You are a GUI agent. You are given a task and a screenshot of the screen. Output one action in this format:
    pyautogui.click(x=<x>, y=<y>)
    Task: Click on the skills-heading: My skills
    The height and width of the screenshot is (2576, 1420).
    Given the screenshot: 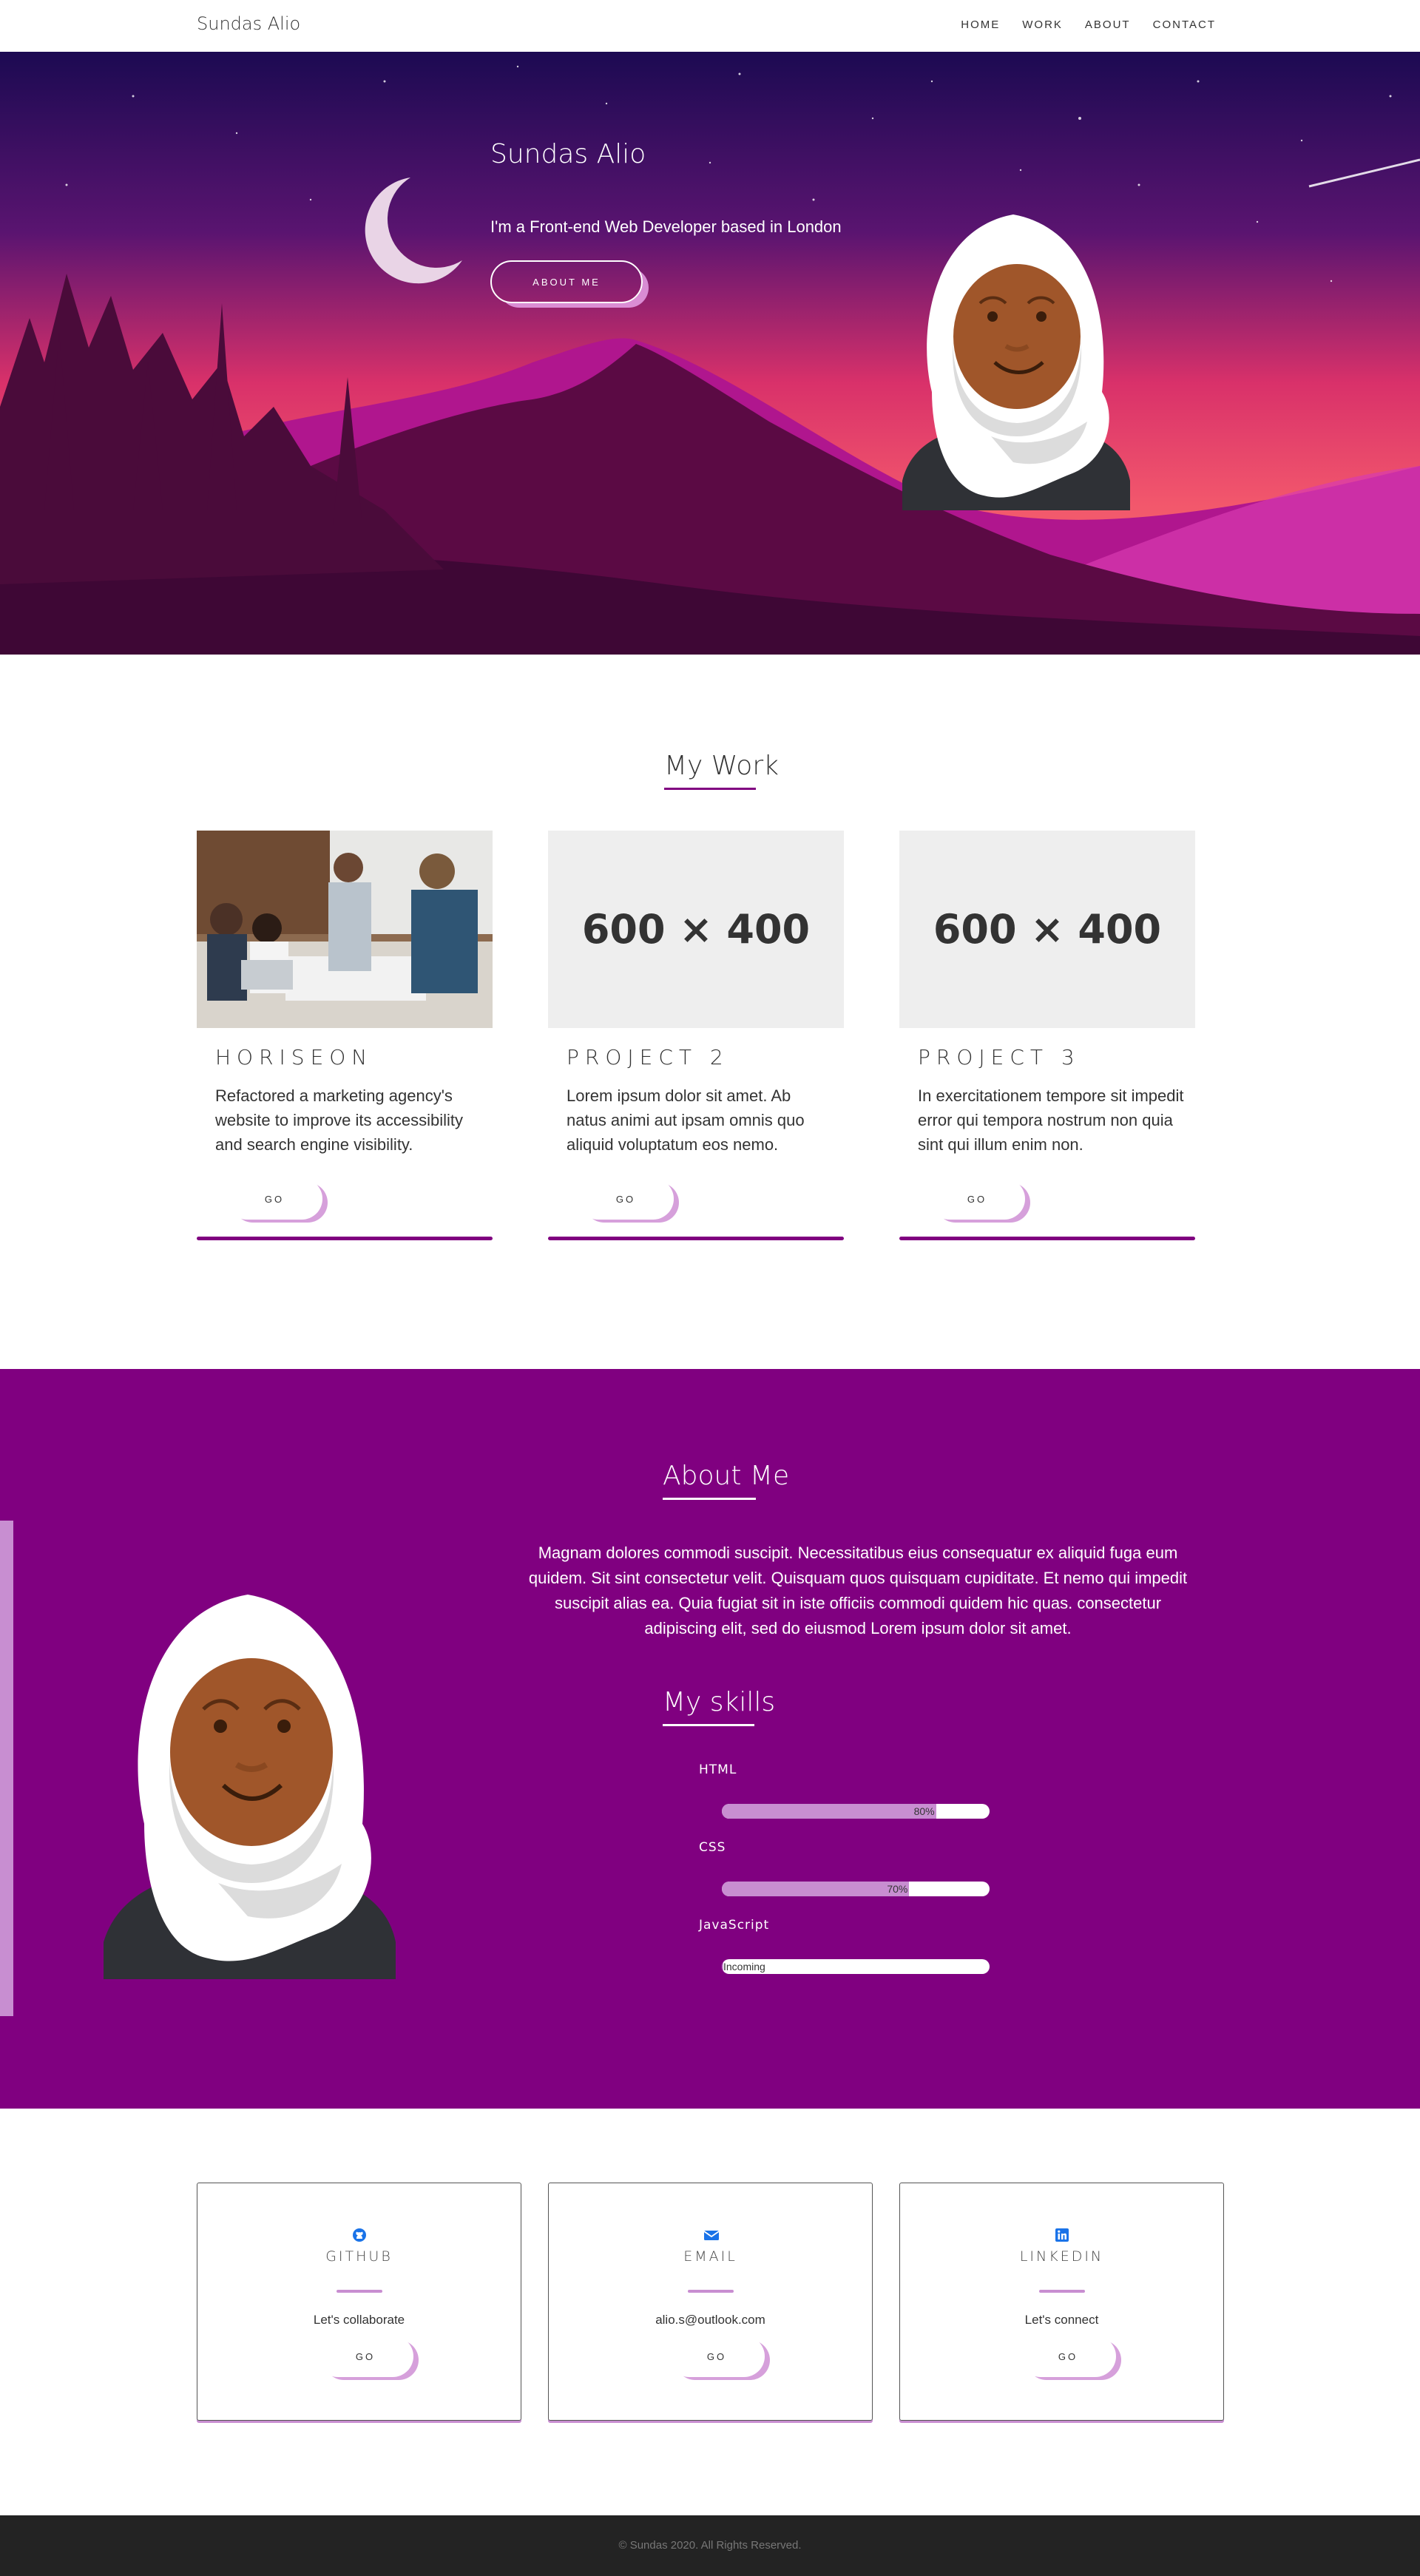 What is the action you would take?
    pyautogui.click(x=719, y=1702)
    